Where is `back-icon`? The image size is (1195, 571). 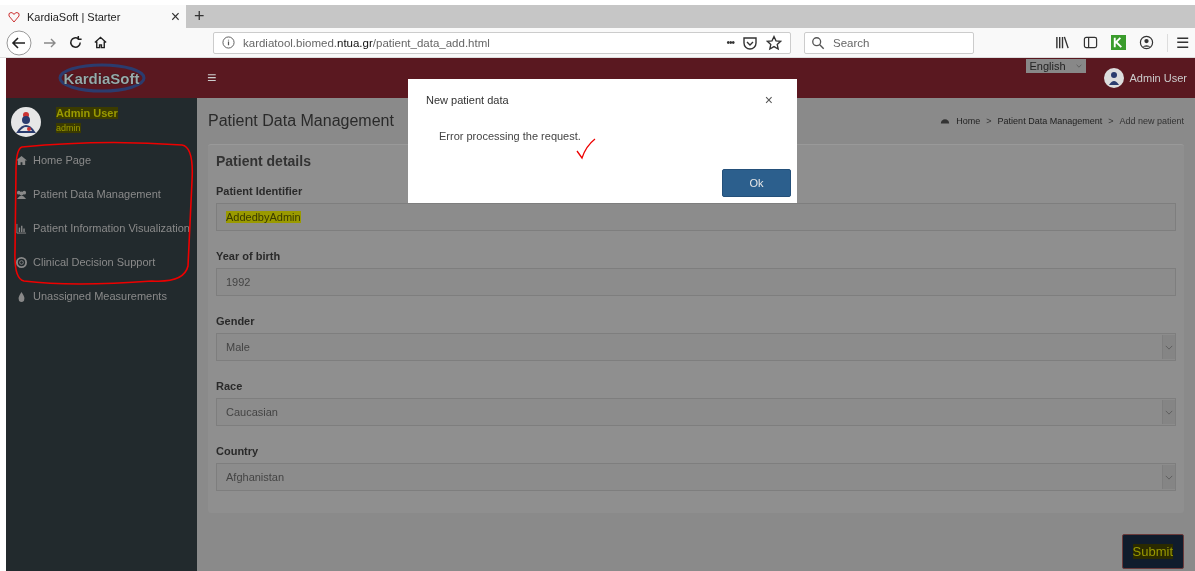
back-icon is located at coordinates (19, 42).